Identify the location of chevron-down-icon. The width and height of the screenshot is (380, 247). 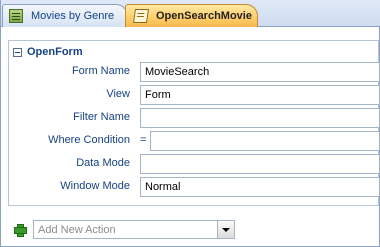
(225, 229).